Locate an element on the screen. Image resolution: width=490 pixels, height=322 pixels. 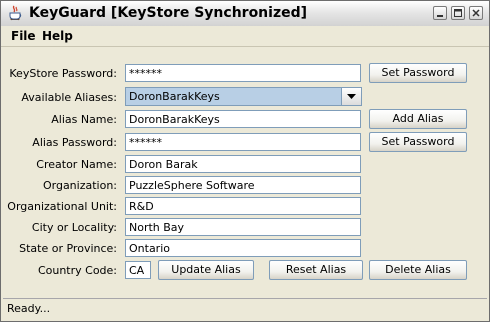
menu-file: File is located at coordinates (23, 36).